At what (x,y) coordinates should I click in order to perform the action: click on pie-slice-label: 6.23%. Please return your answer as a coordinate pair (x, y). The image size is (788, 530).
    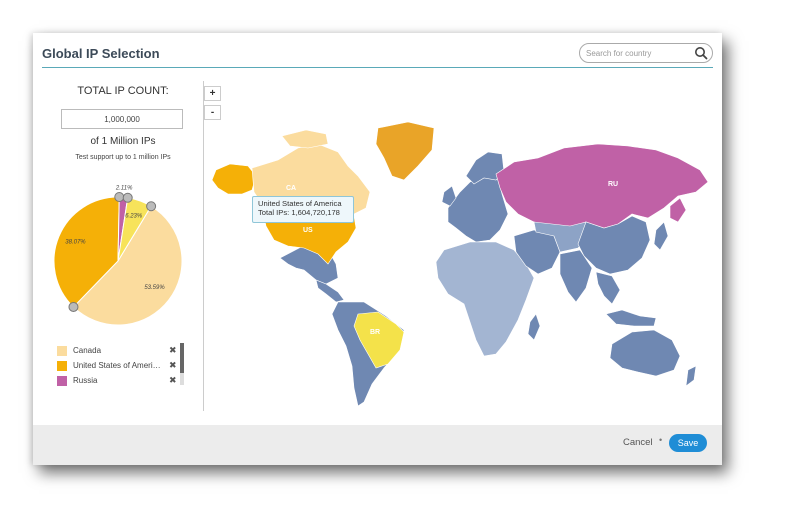
    Looking at the image, I should click on (134, 217).